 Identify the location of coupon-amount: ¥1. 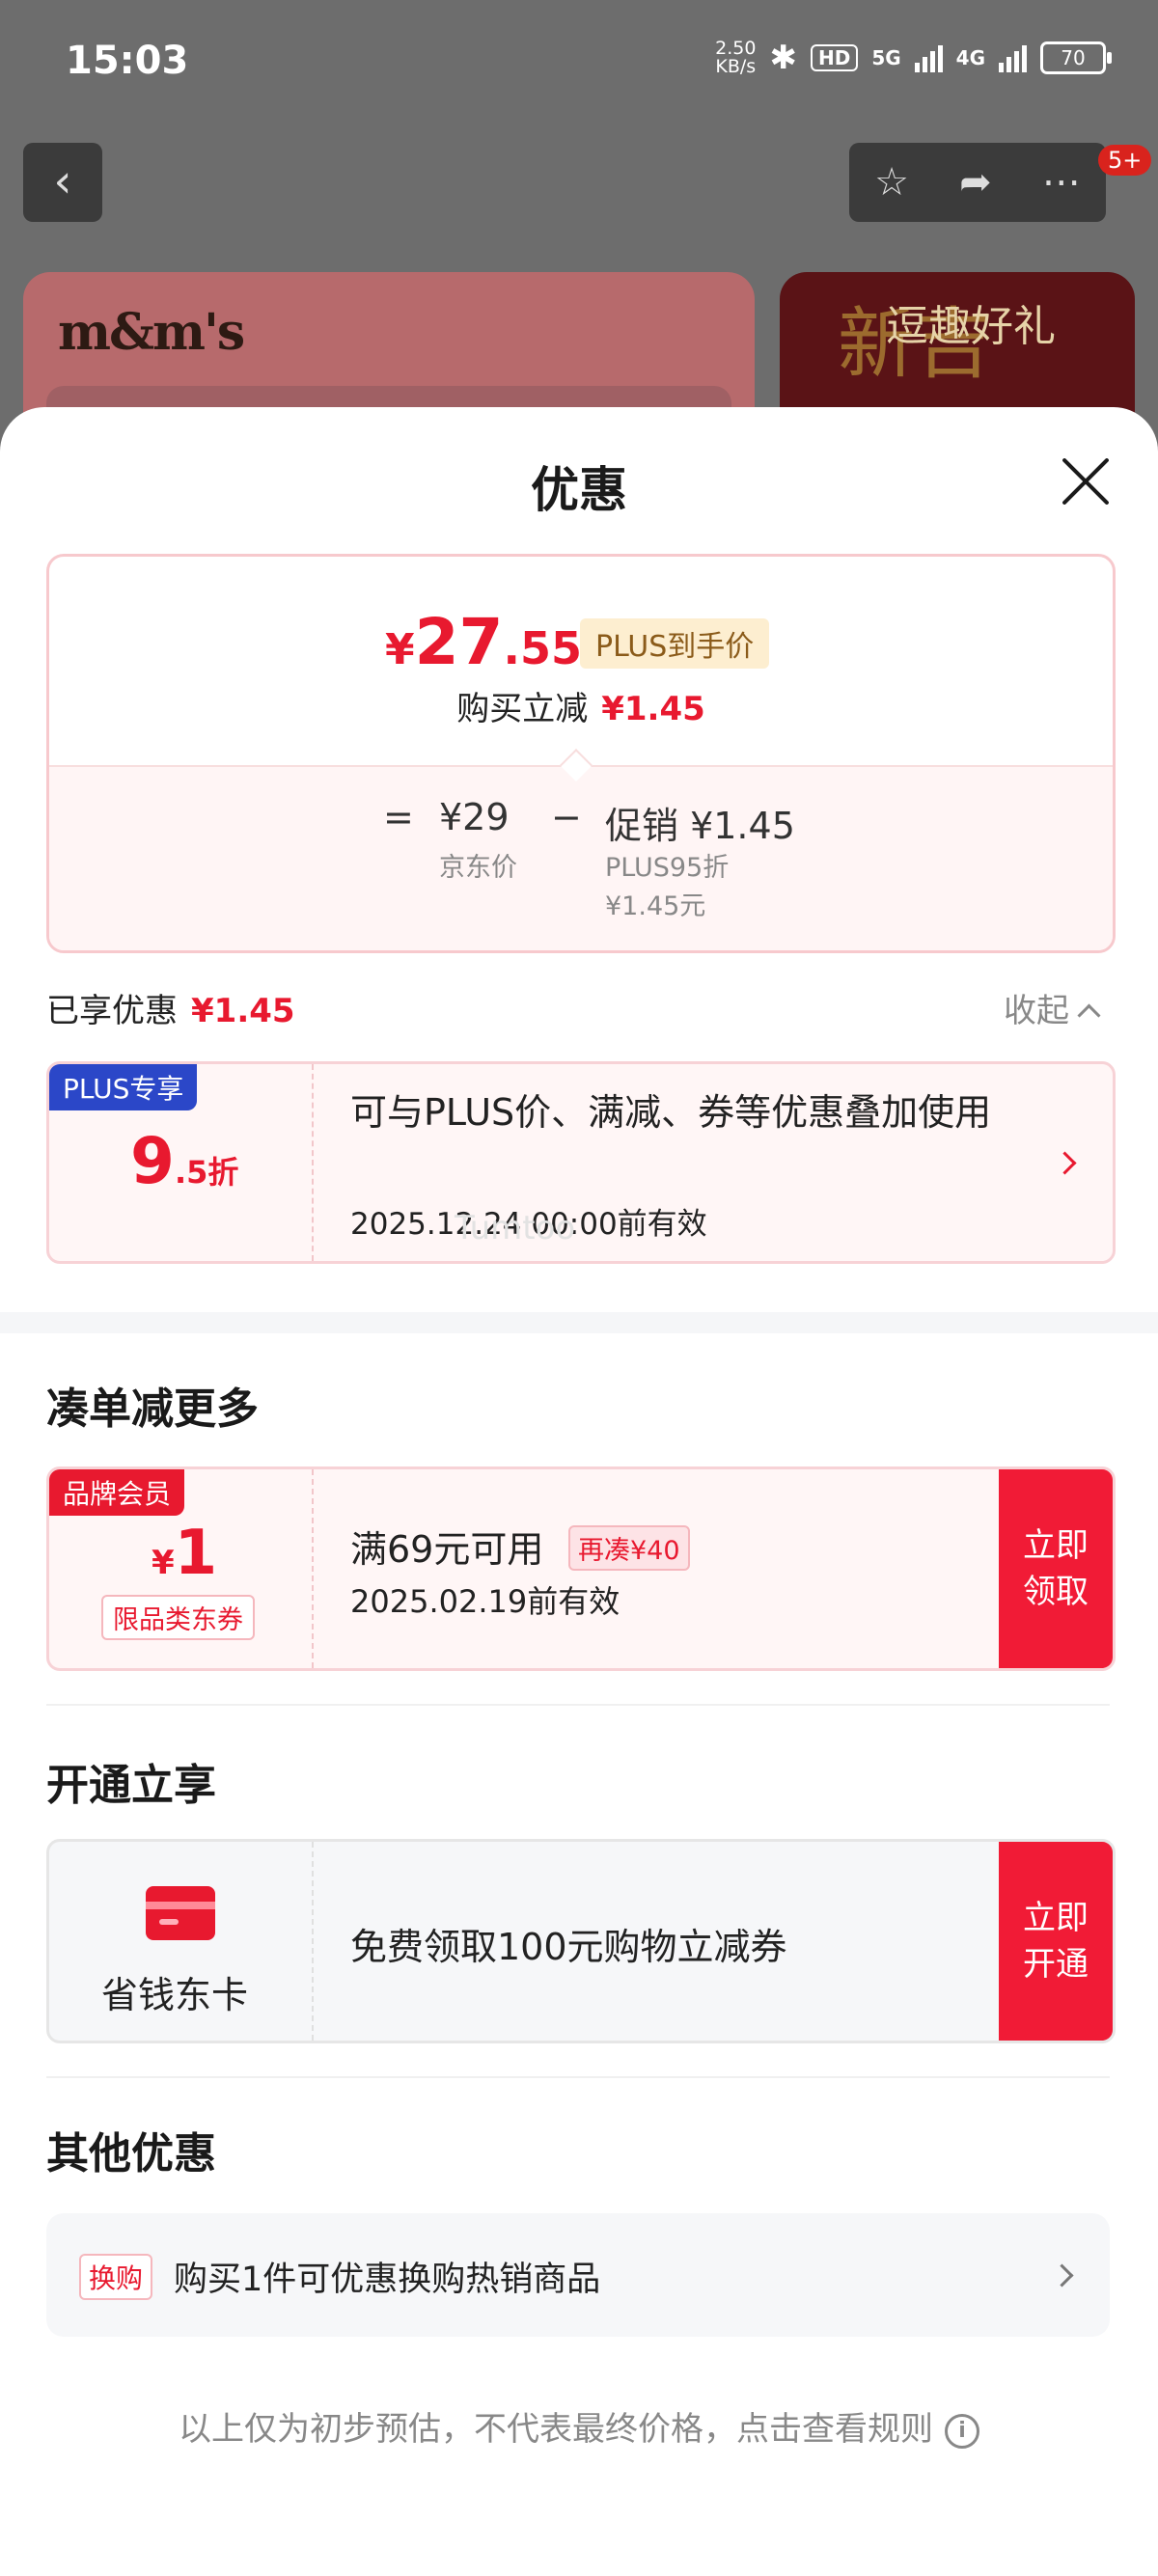
(185, 1554).